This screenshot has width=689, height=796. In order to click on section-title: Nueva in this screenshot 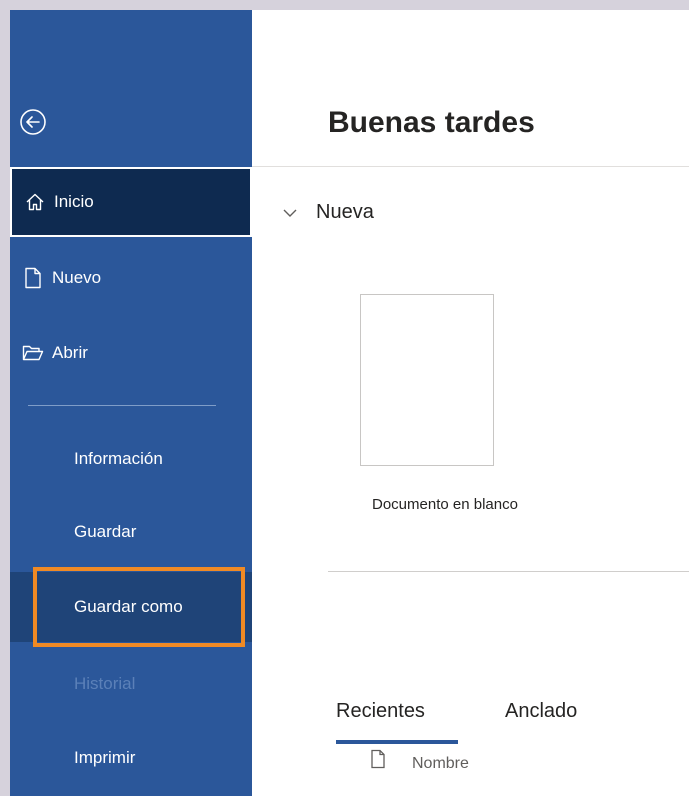, I will do `click(345, 212)`.